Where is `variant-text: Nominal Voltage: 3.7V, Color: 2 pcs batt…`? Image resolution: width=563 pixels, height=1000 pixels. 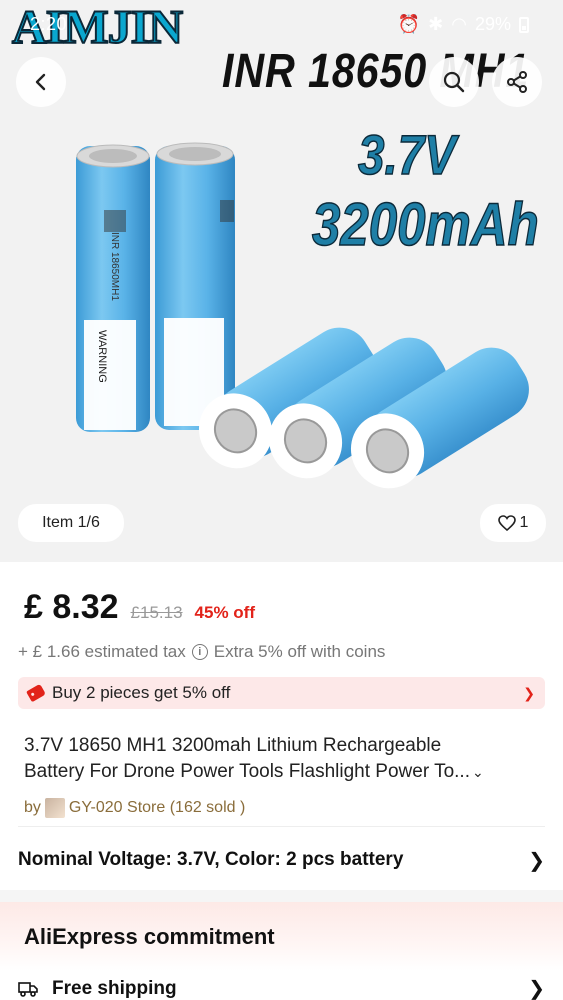 variant-text: Nominal Voltage: 3.7V, Color: 2 pcs batt… is located at coordinates (211, 859).